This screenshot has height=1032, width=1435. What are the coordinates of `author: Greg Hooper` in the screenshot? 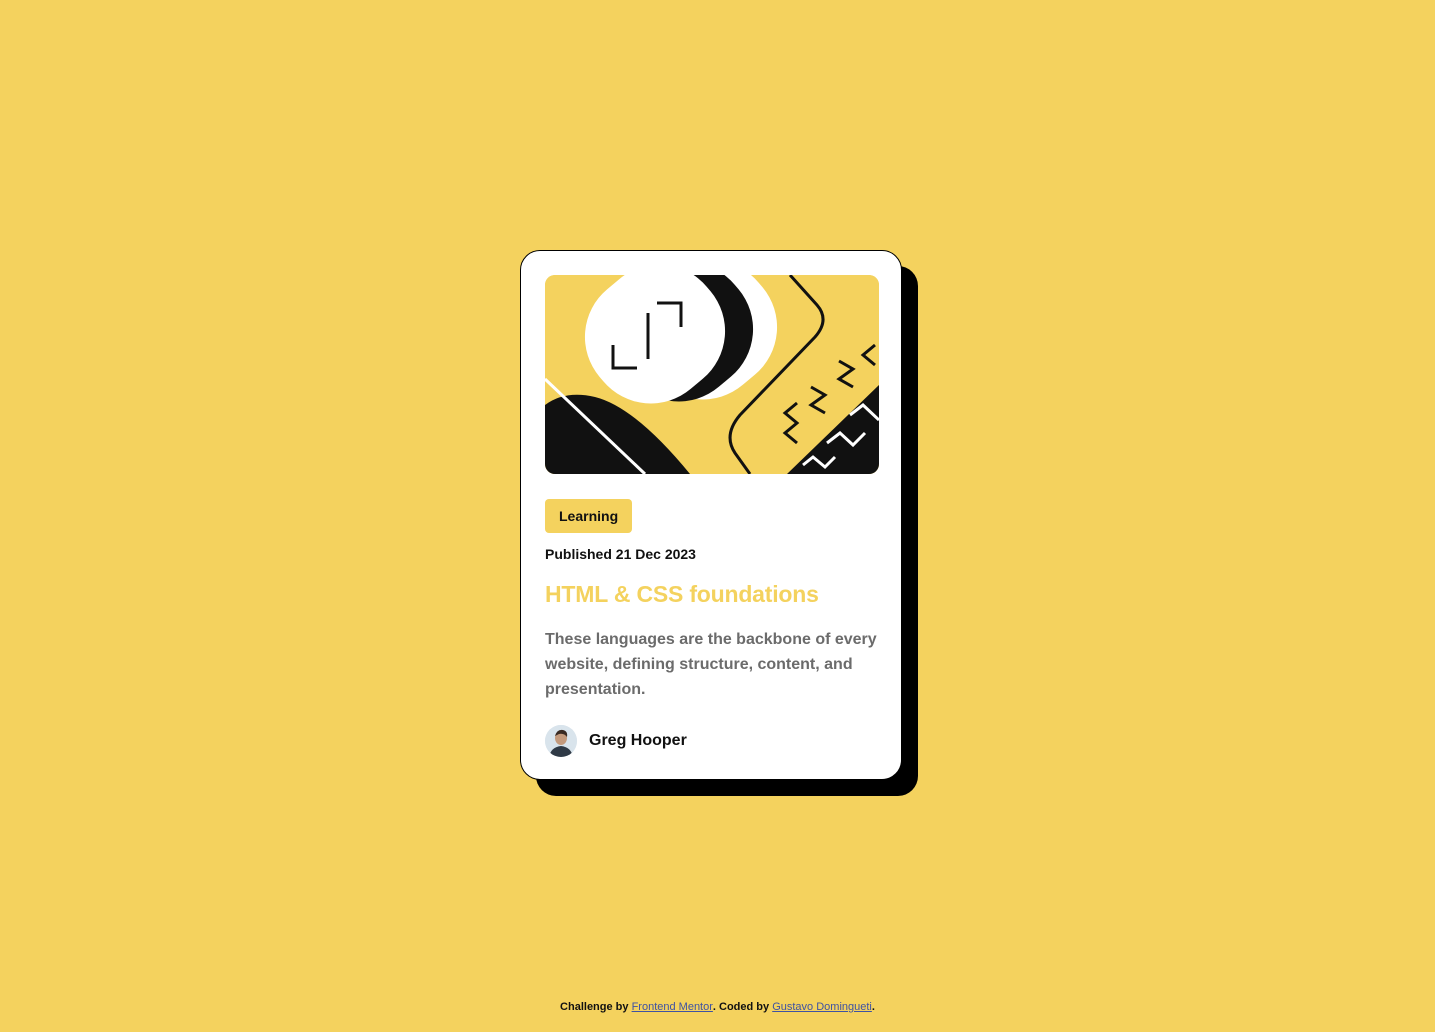 It's located at (616, 741).